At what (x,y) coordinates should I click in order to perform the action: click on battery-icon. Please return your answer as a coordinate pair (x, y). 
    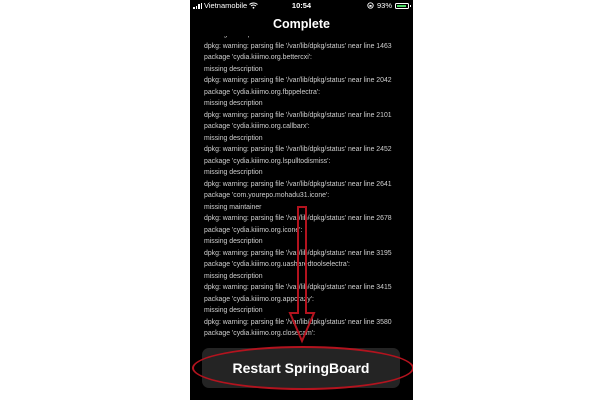
    Looking at the image, I should click on (403, 5).